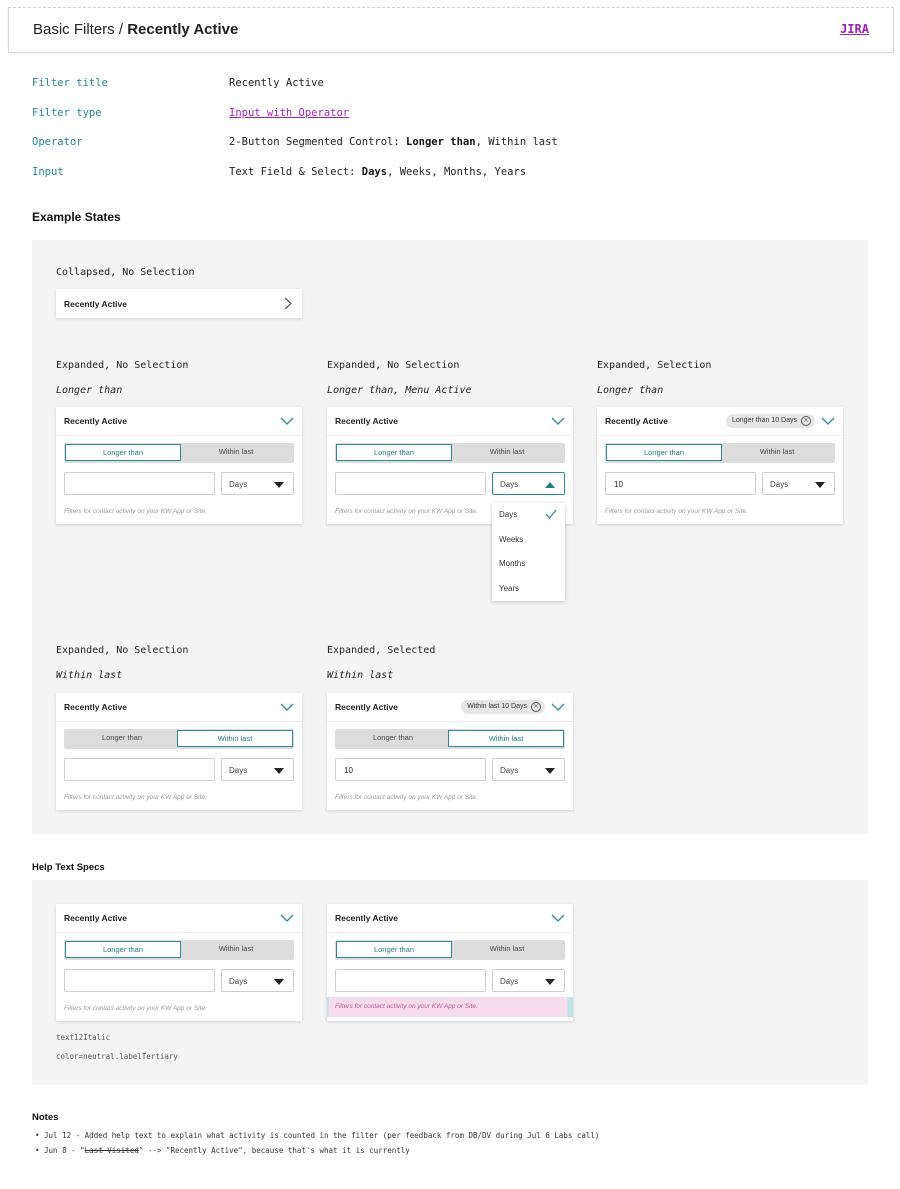  I want to click on filter-type-link: Input with Operator, so click(289, 113).